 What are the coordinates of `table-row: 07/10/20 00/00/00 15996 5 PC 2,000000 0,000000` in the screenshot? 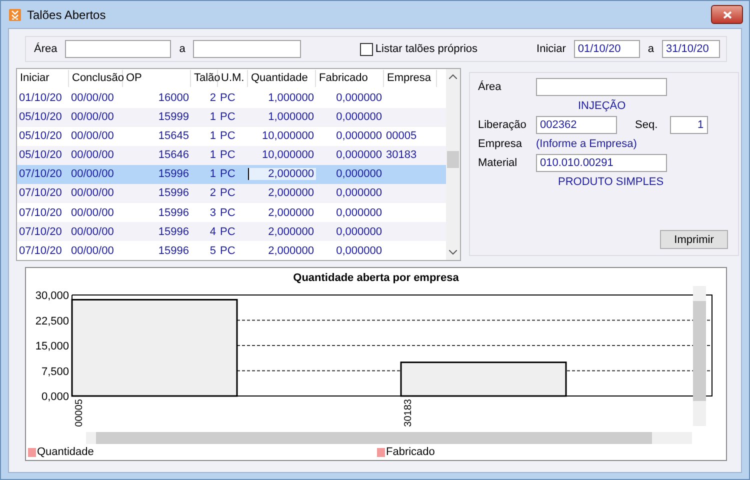 It's located at (231, 250).